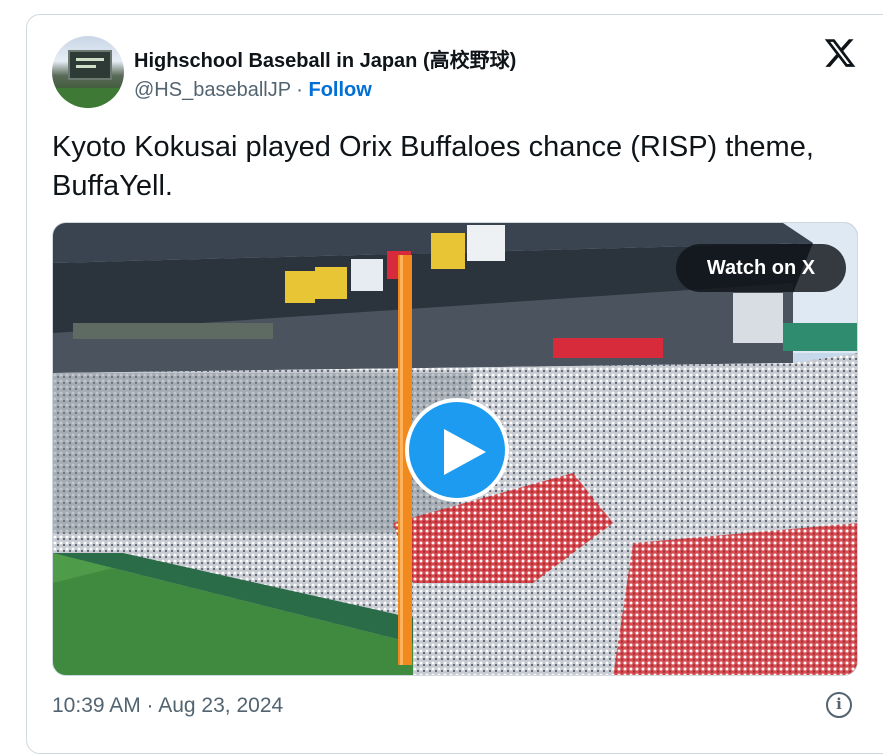  I want to click on field-image, so click(88, 98).